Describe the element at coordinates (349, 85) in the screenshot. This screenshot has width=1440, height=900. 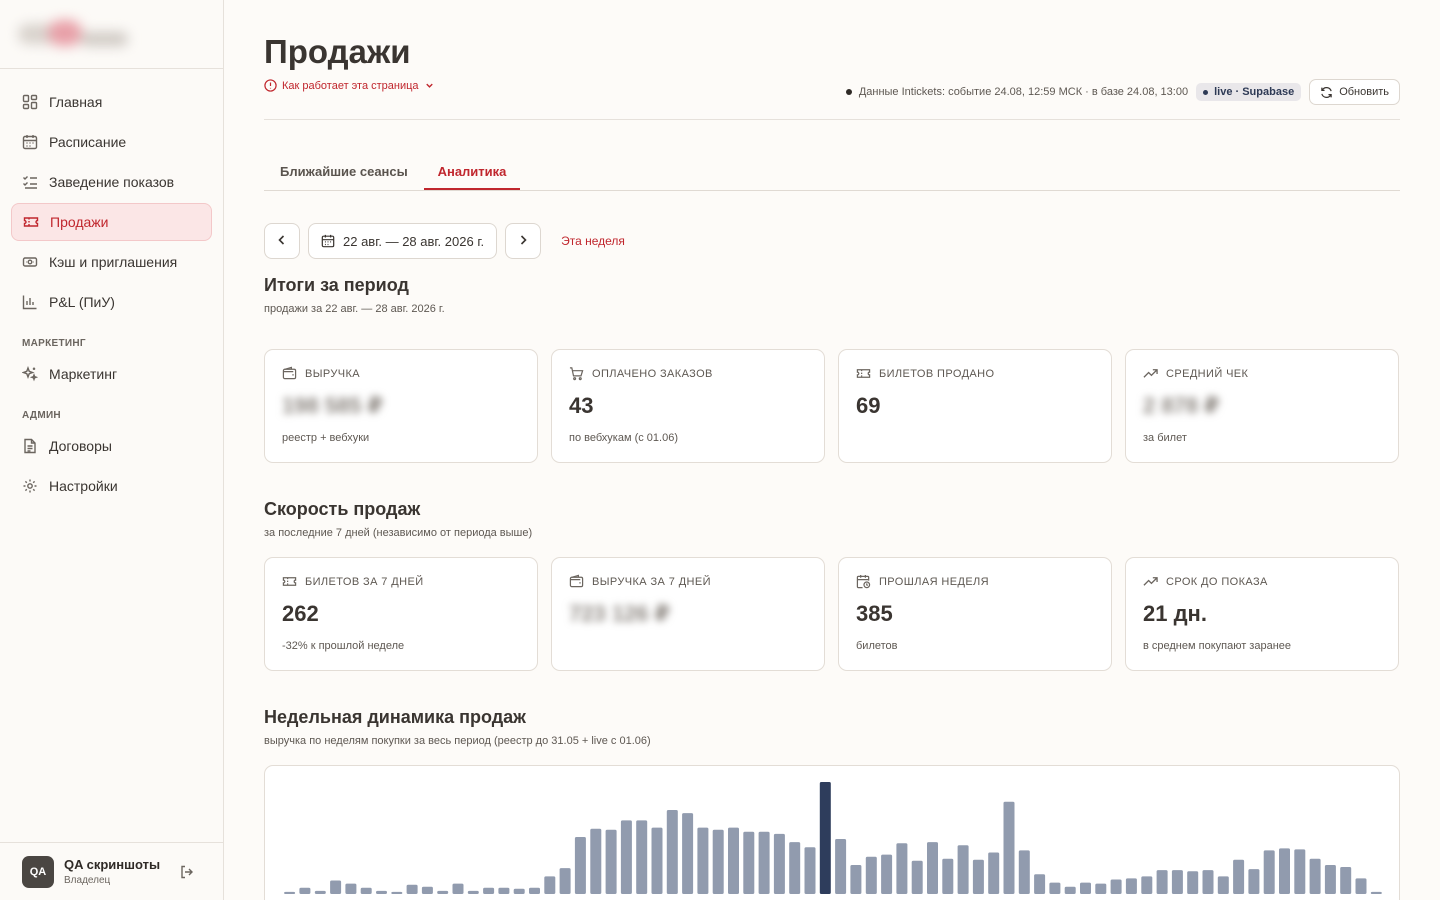
I see `help-link: Как работает эта страница` at that location.